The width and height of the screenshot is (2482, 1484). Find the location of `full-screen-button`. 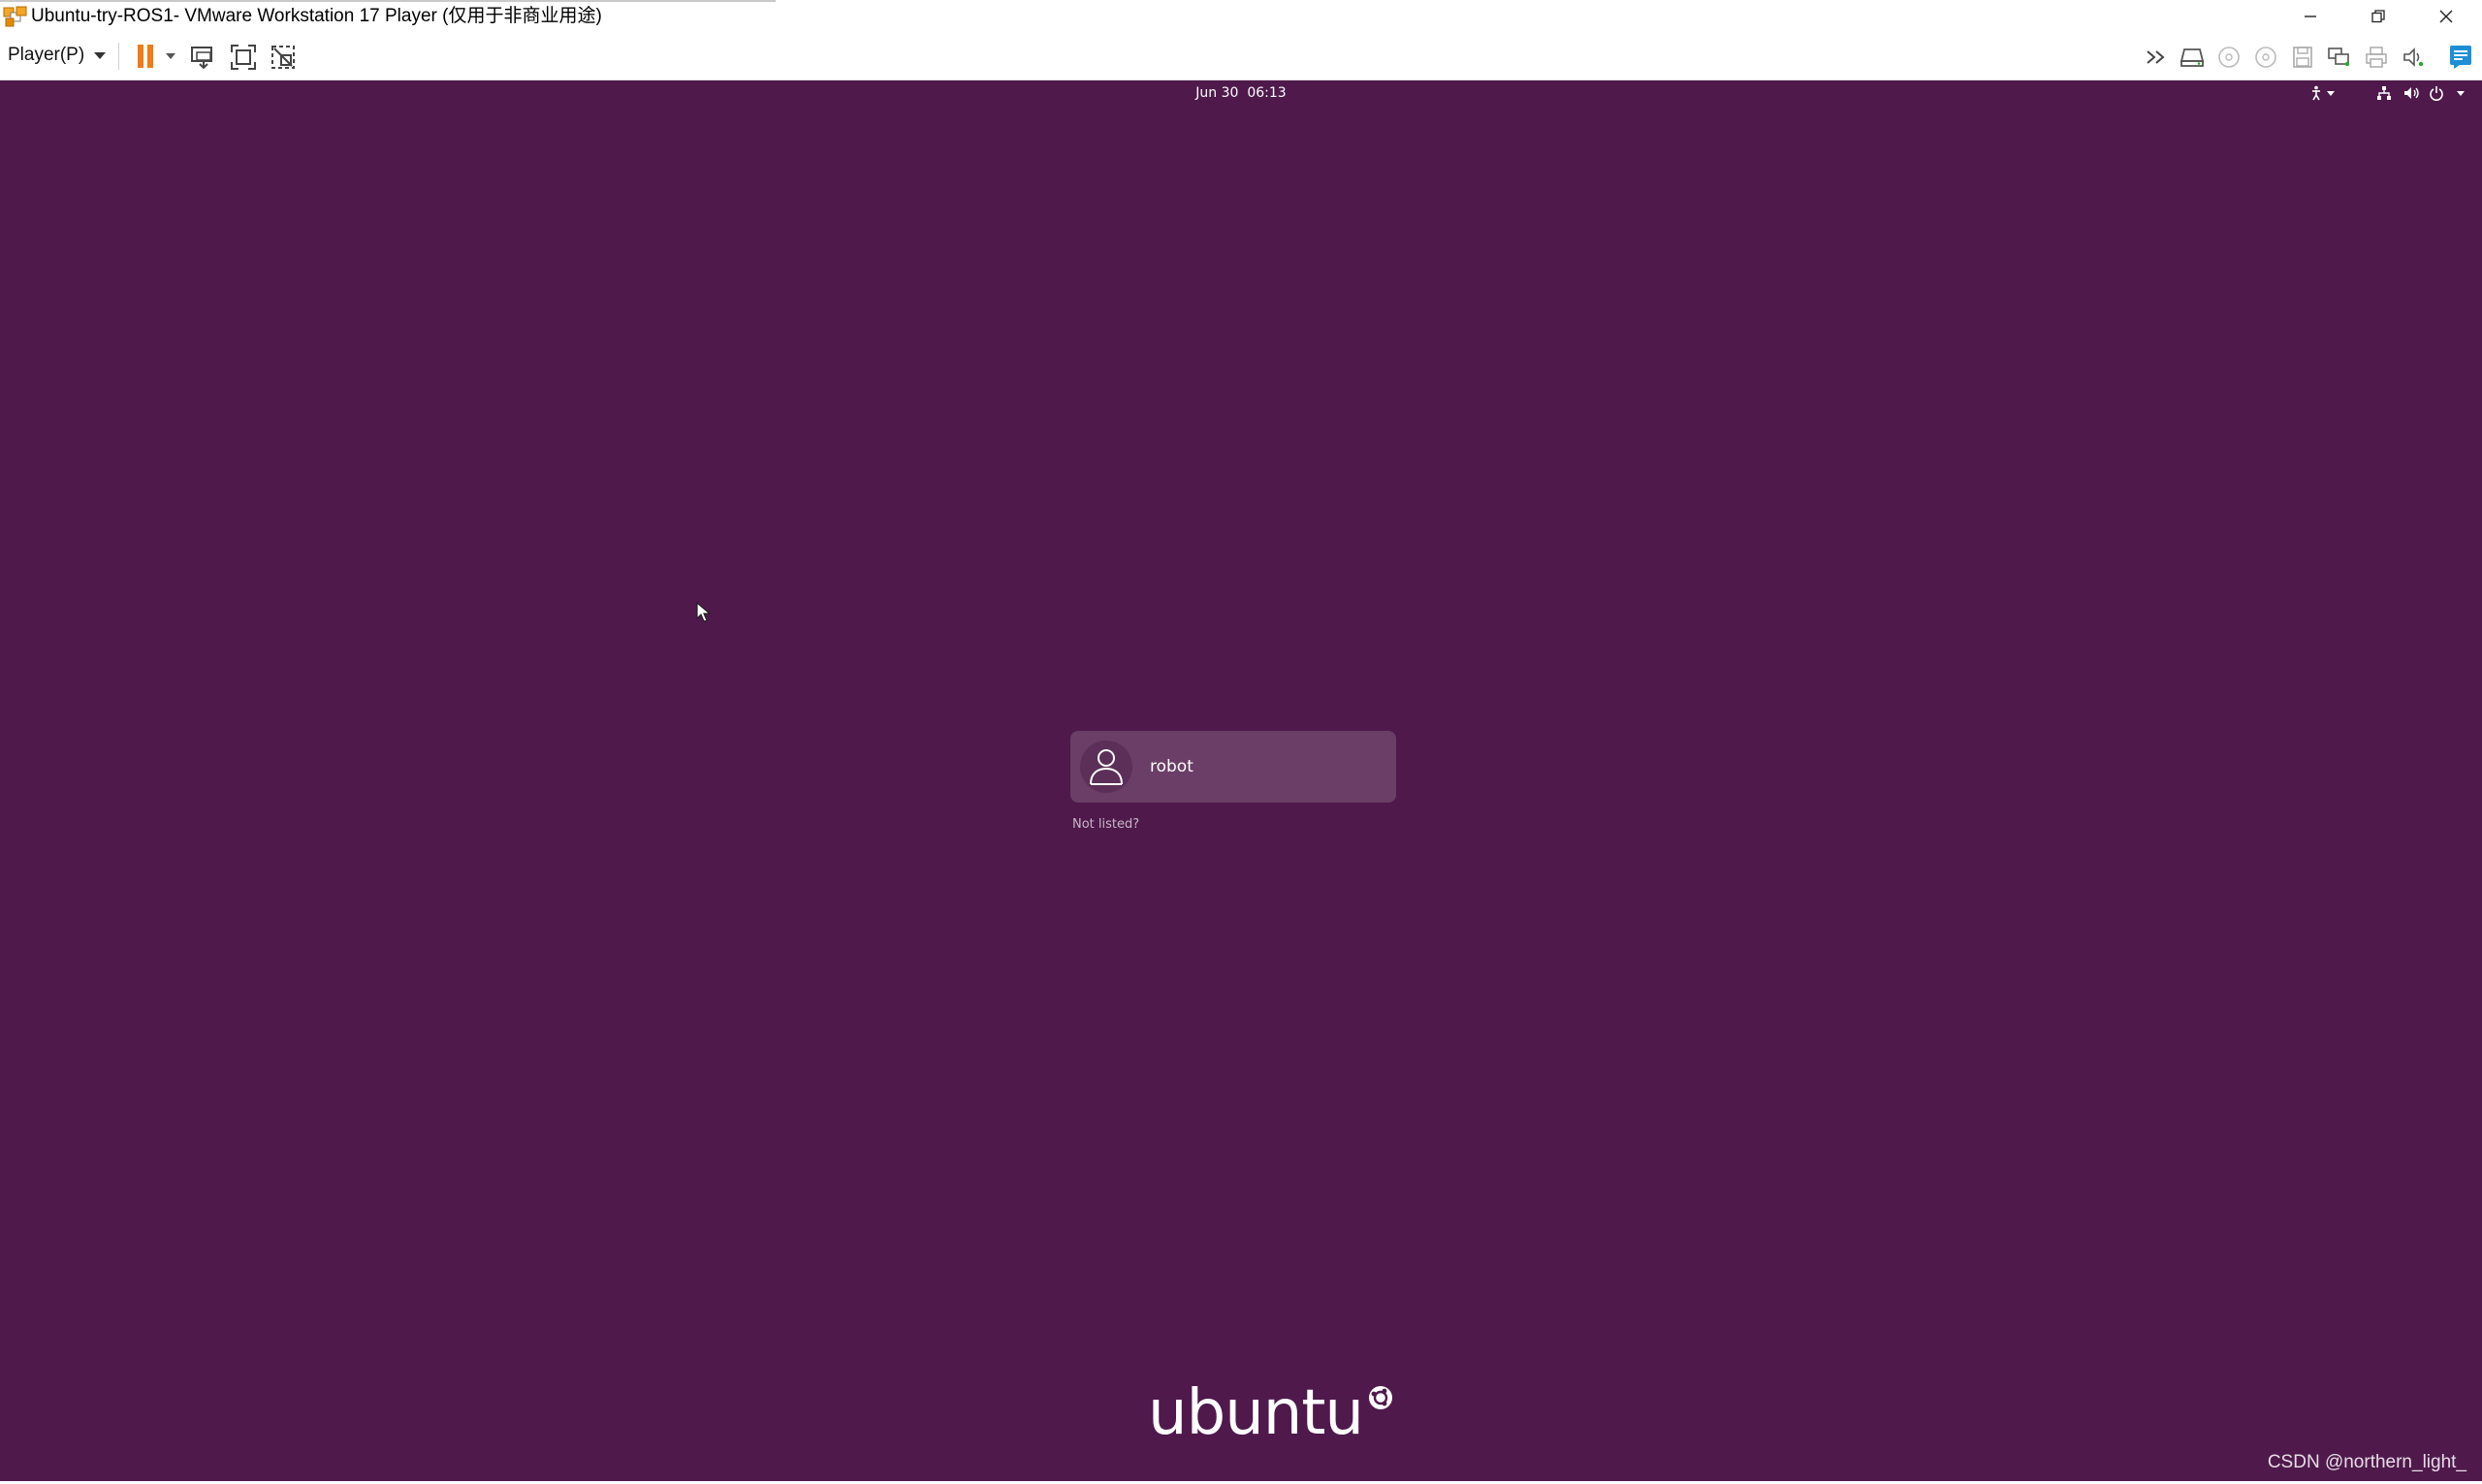

full-screen-button is located at coordinates (243, 58).